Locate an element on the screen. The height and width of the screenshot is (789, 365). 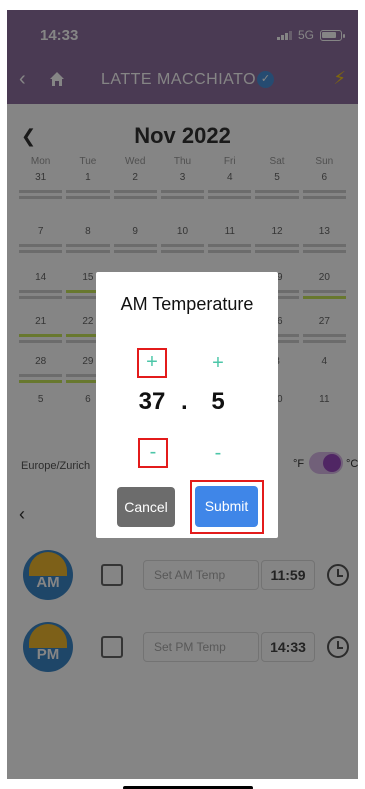
submit-highlight: Submit is located at coordinates (227, 507).